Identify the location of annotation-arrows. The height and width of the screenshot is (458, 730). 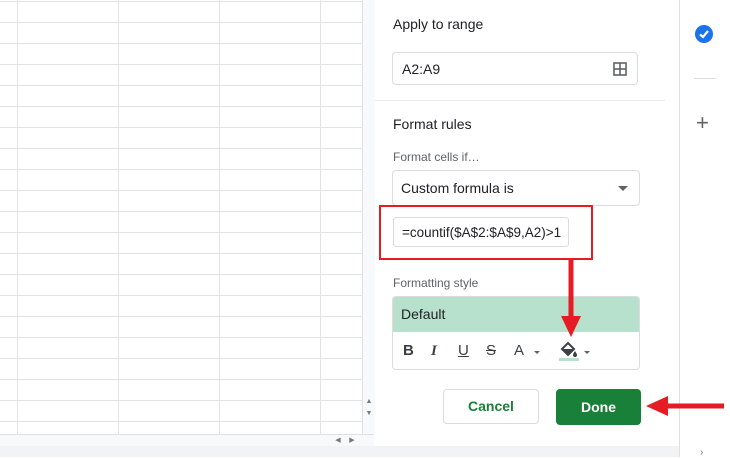
(642, 337).